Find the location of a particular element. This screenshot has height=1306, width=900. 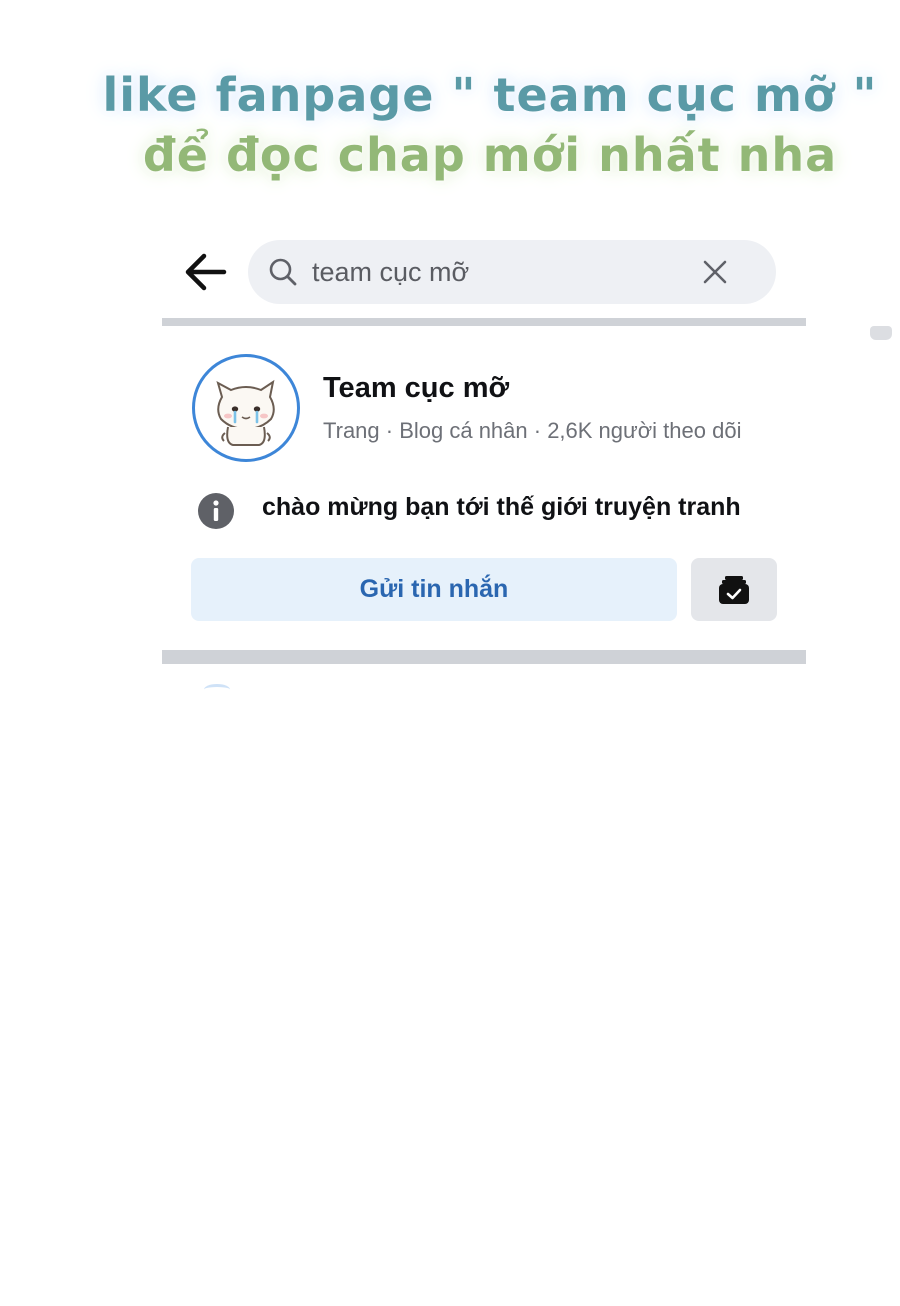

back-button is located at coordinates (205, 272).